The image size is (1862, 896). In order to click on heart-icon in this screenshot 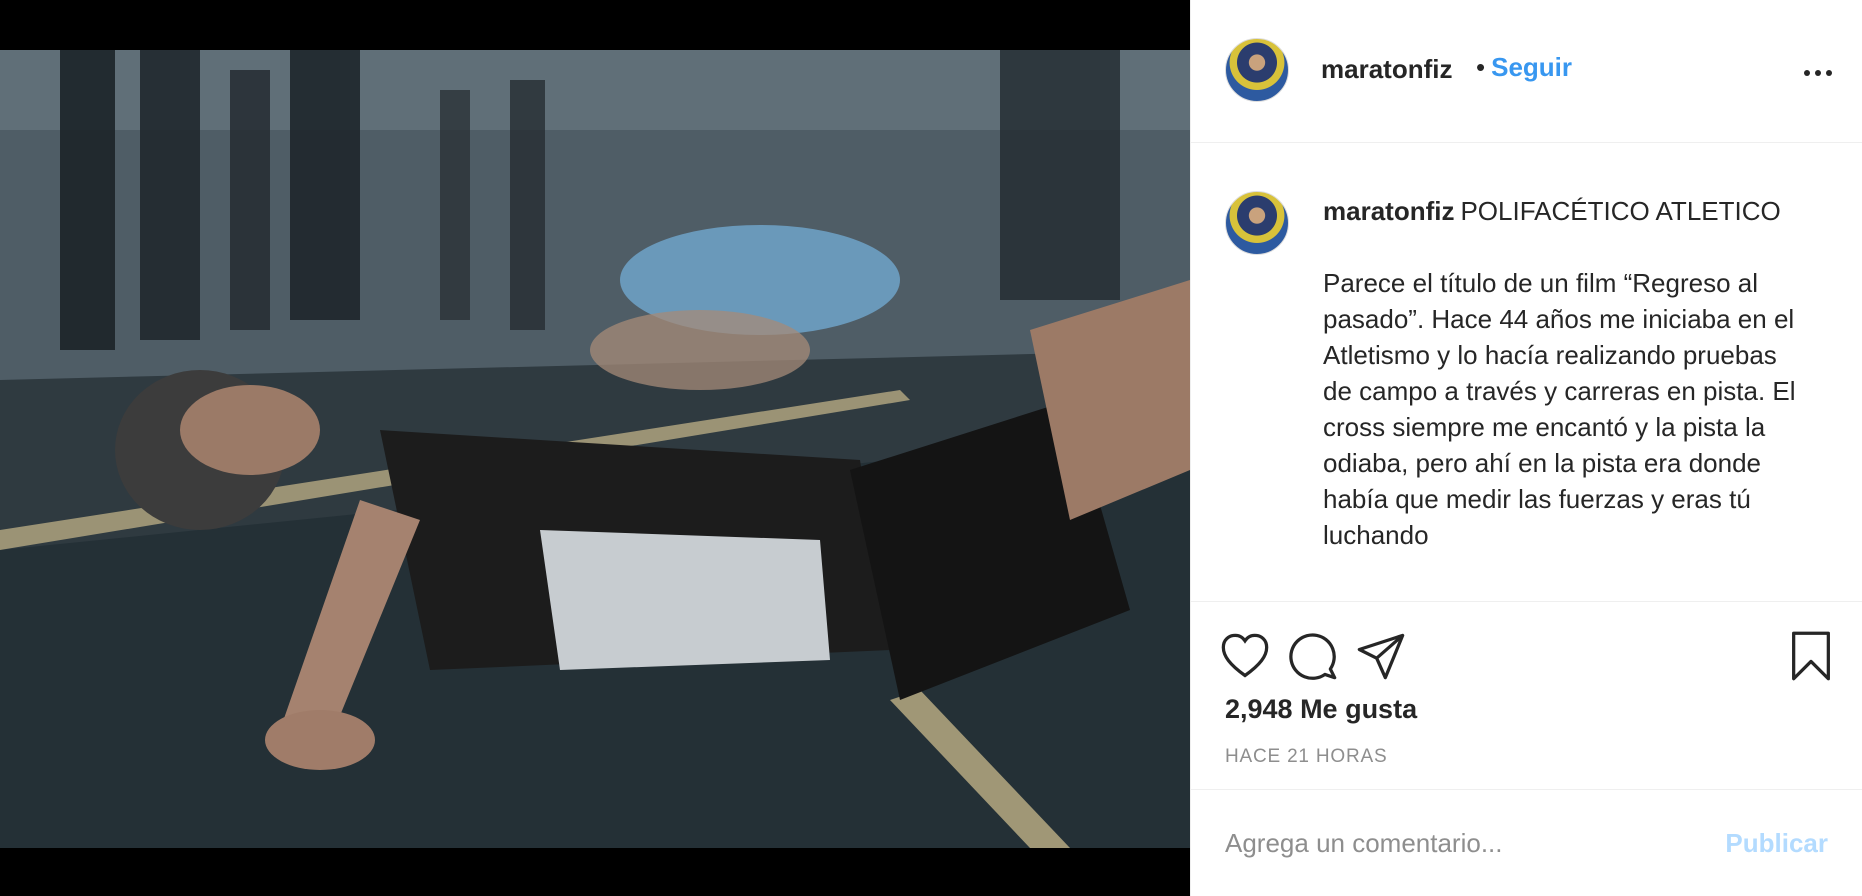, I will do `click(1245, 656)`.